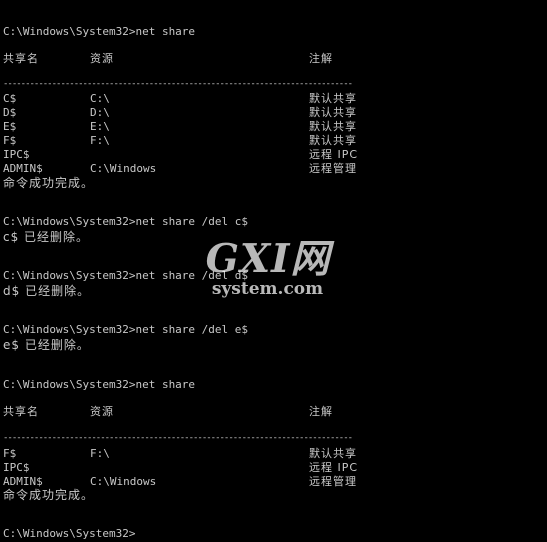  I want to click on prompt-net-share: C:\Windows\System32>net share, so click(99, 31).